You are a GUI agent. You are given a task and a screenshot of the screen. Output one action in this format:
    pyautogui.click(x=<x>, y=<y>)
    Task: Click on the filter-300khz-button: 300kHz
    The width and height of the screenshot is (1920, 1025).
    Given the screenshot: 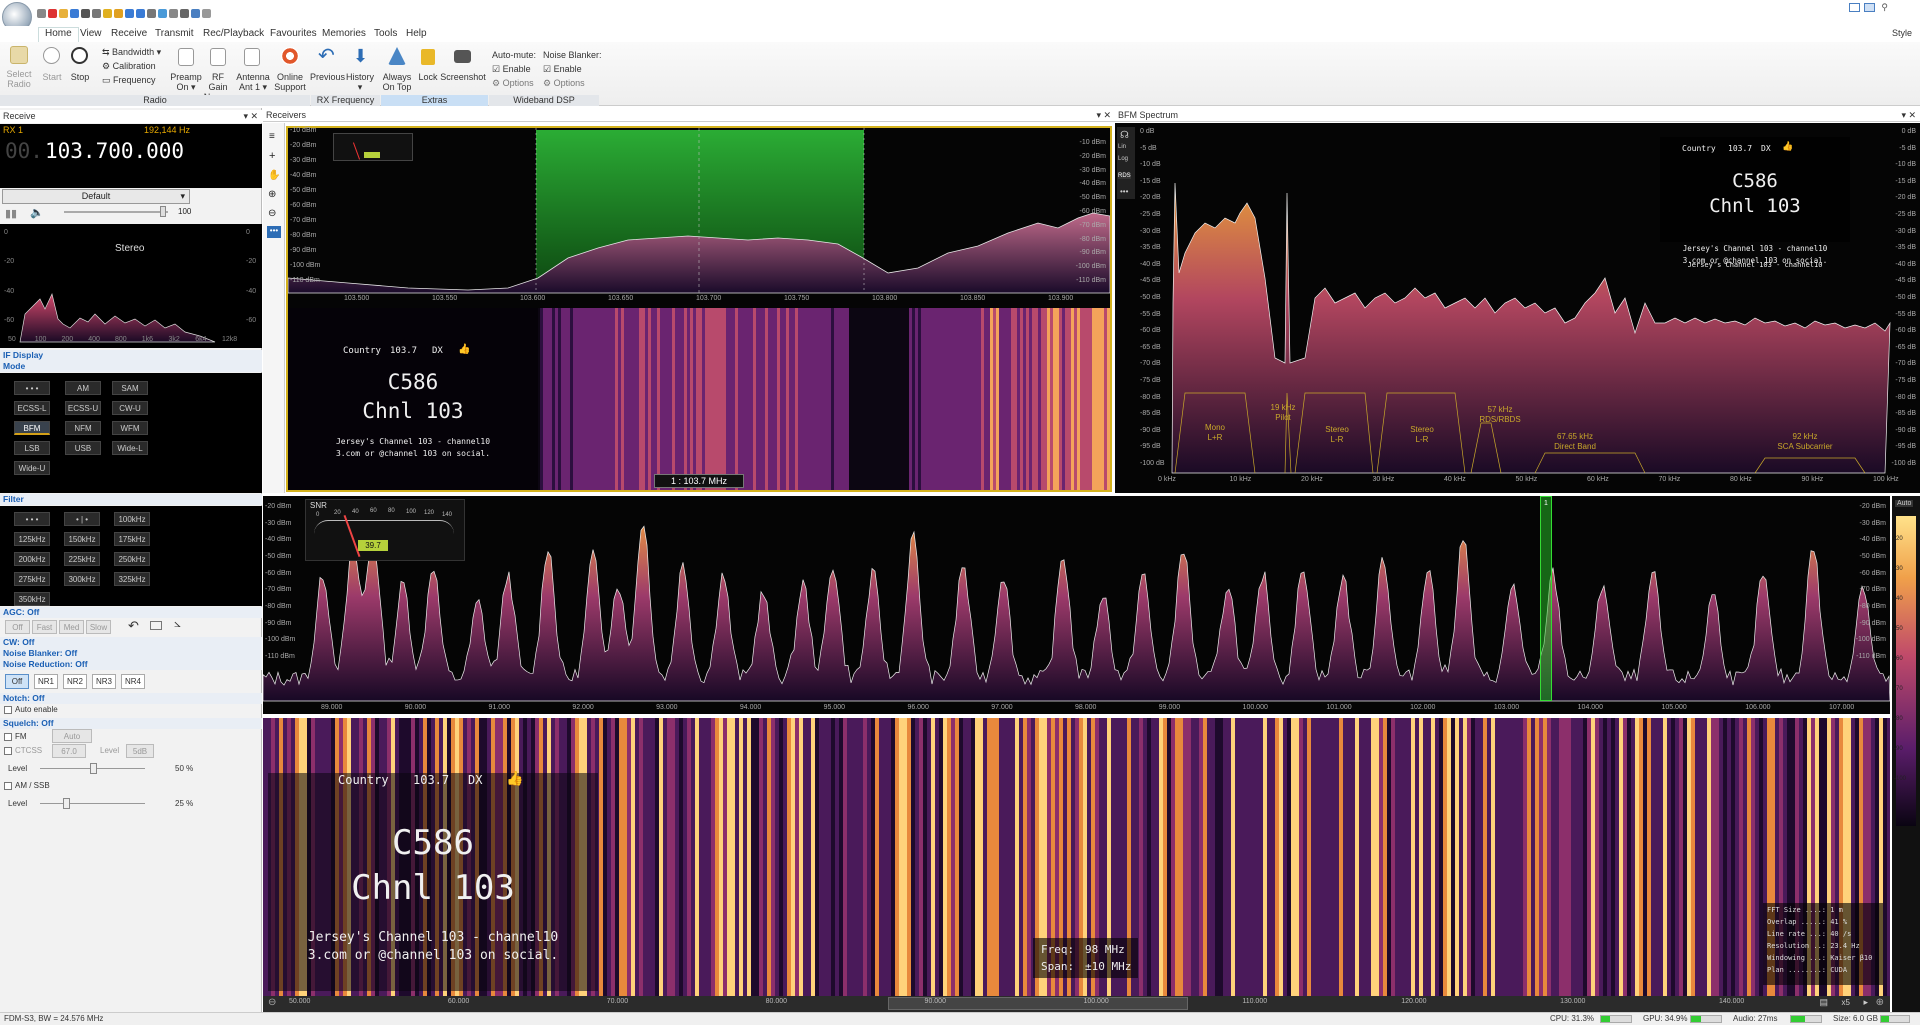 What is the action you would take?
    pyautogui.click(x=82, y=579)
    